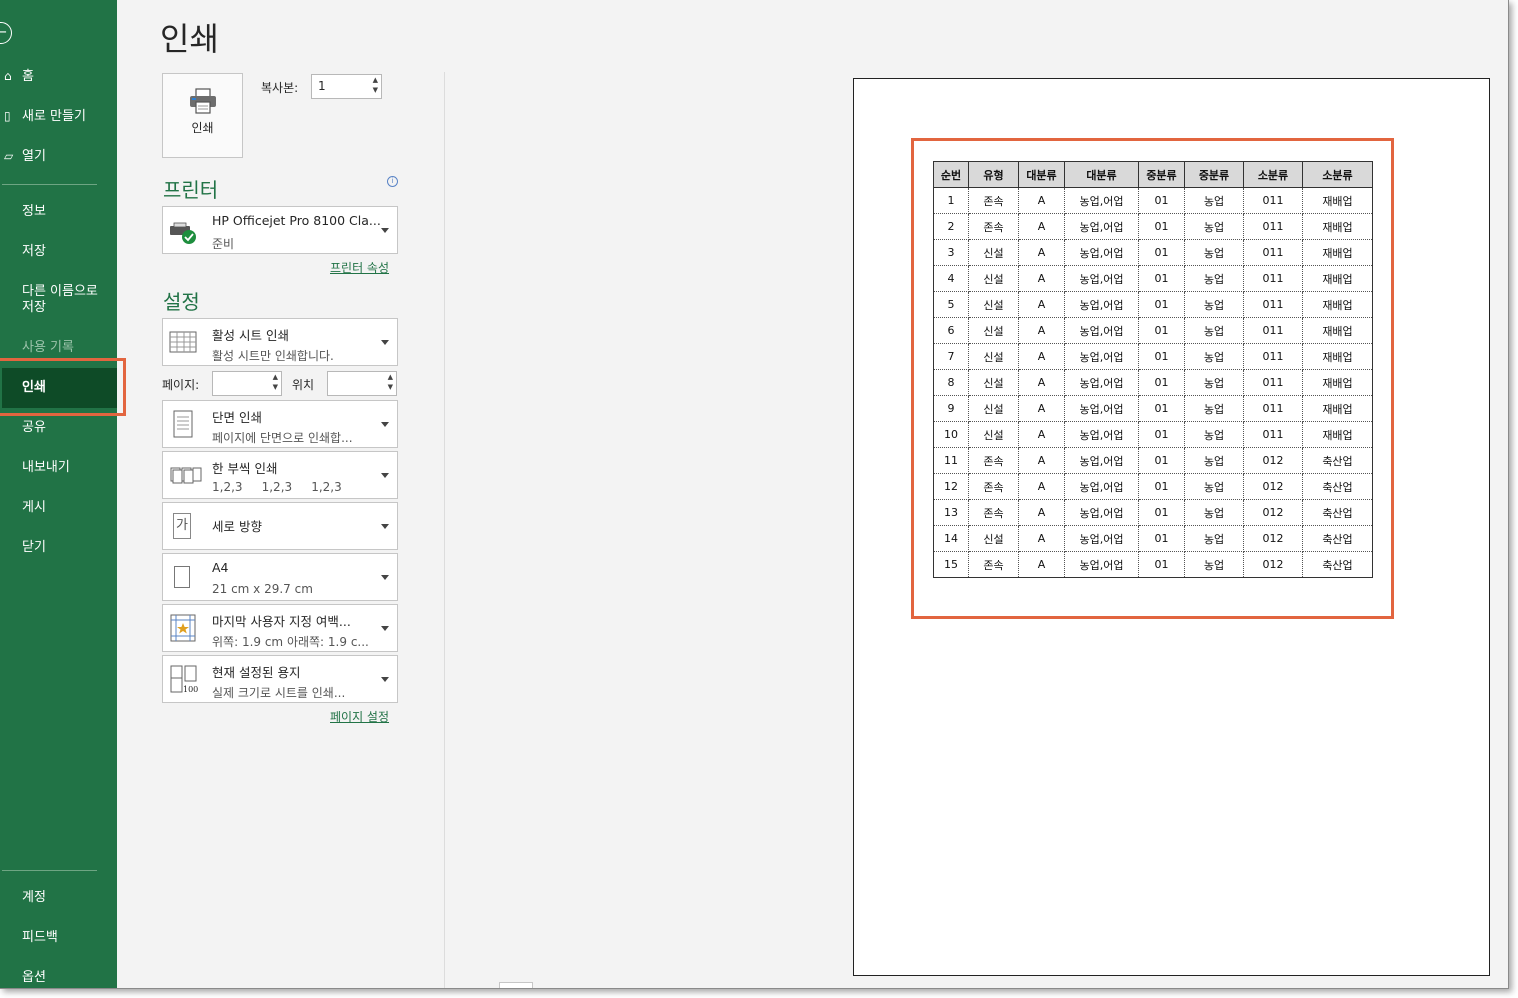 The image size is (1518, 998). Describe the element at coordinates (256, 672) in the screenshot. I see `scaling-title: 현재 설정된 용지` at that location.